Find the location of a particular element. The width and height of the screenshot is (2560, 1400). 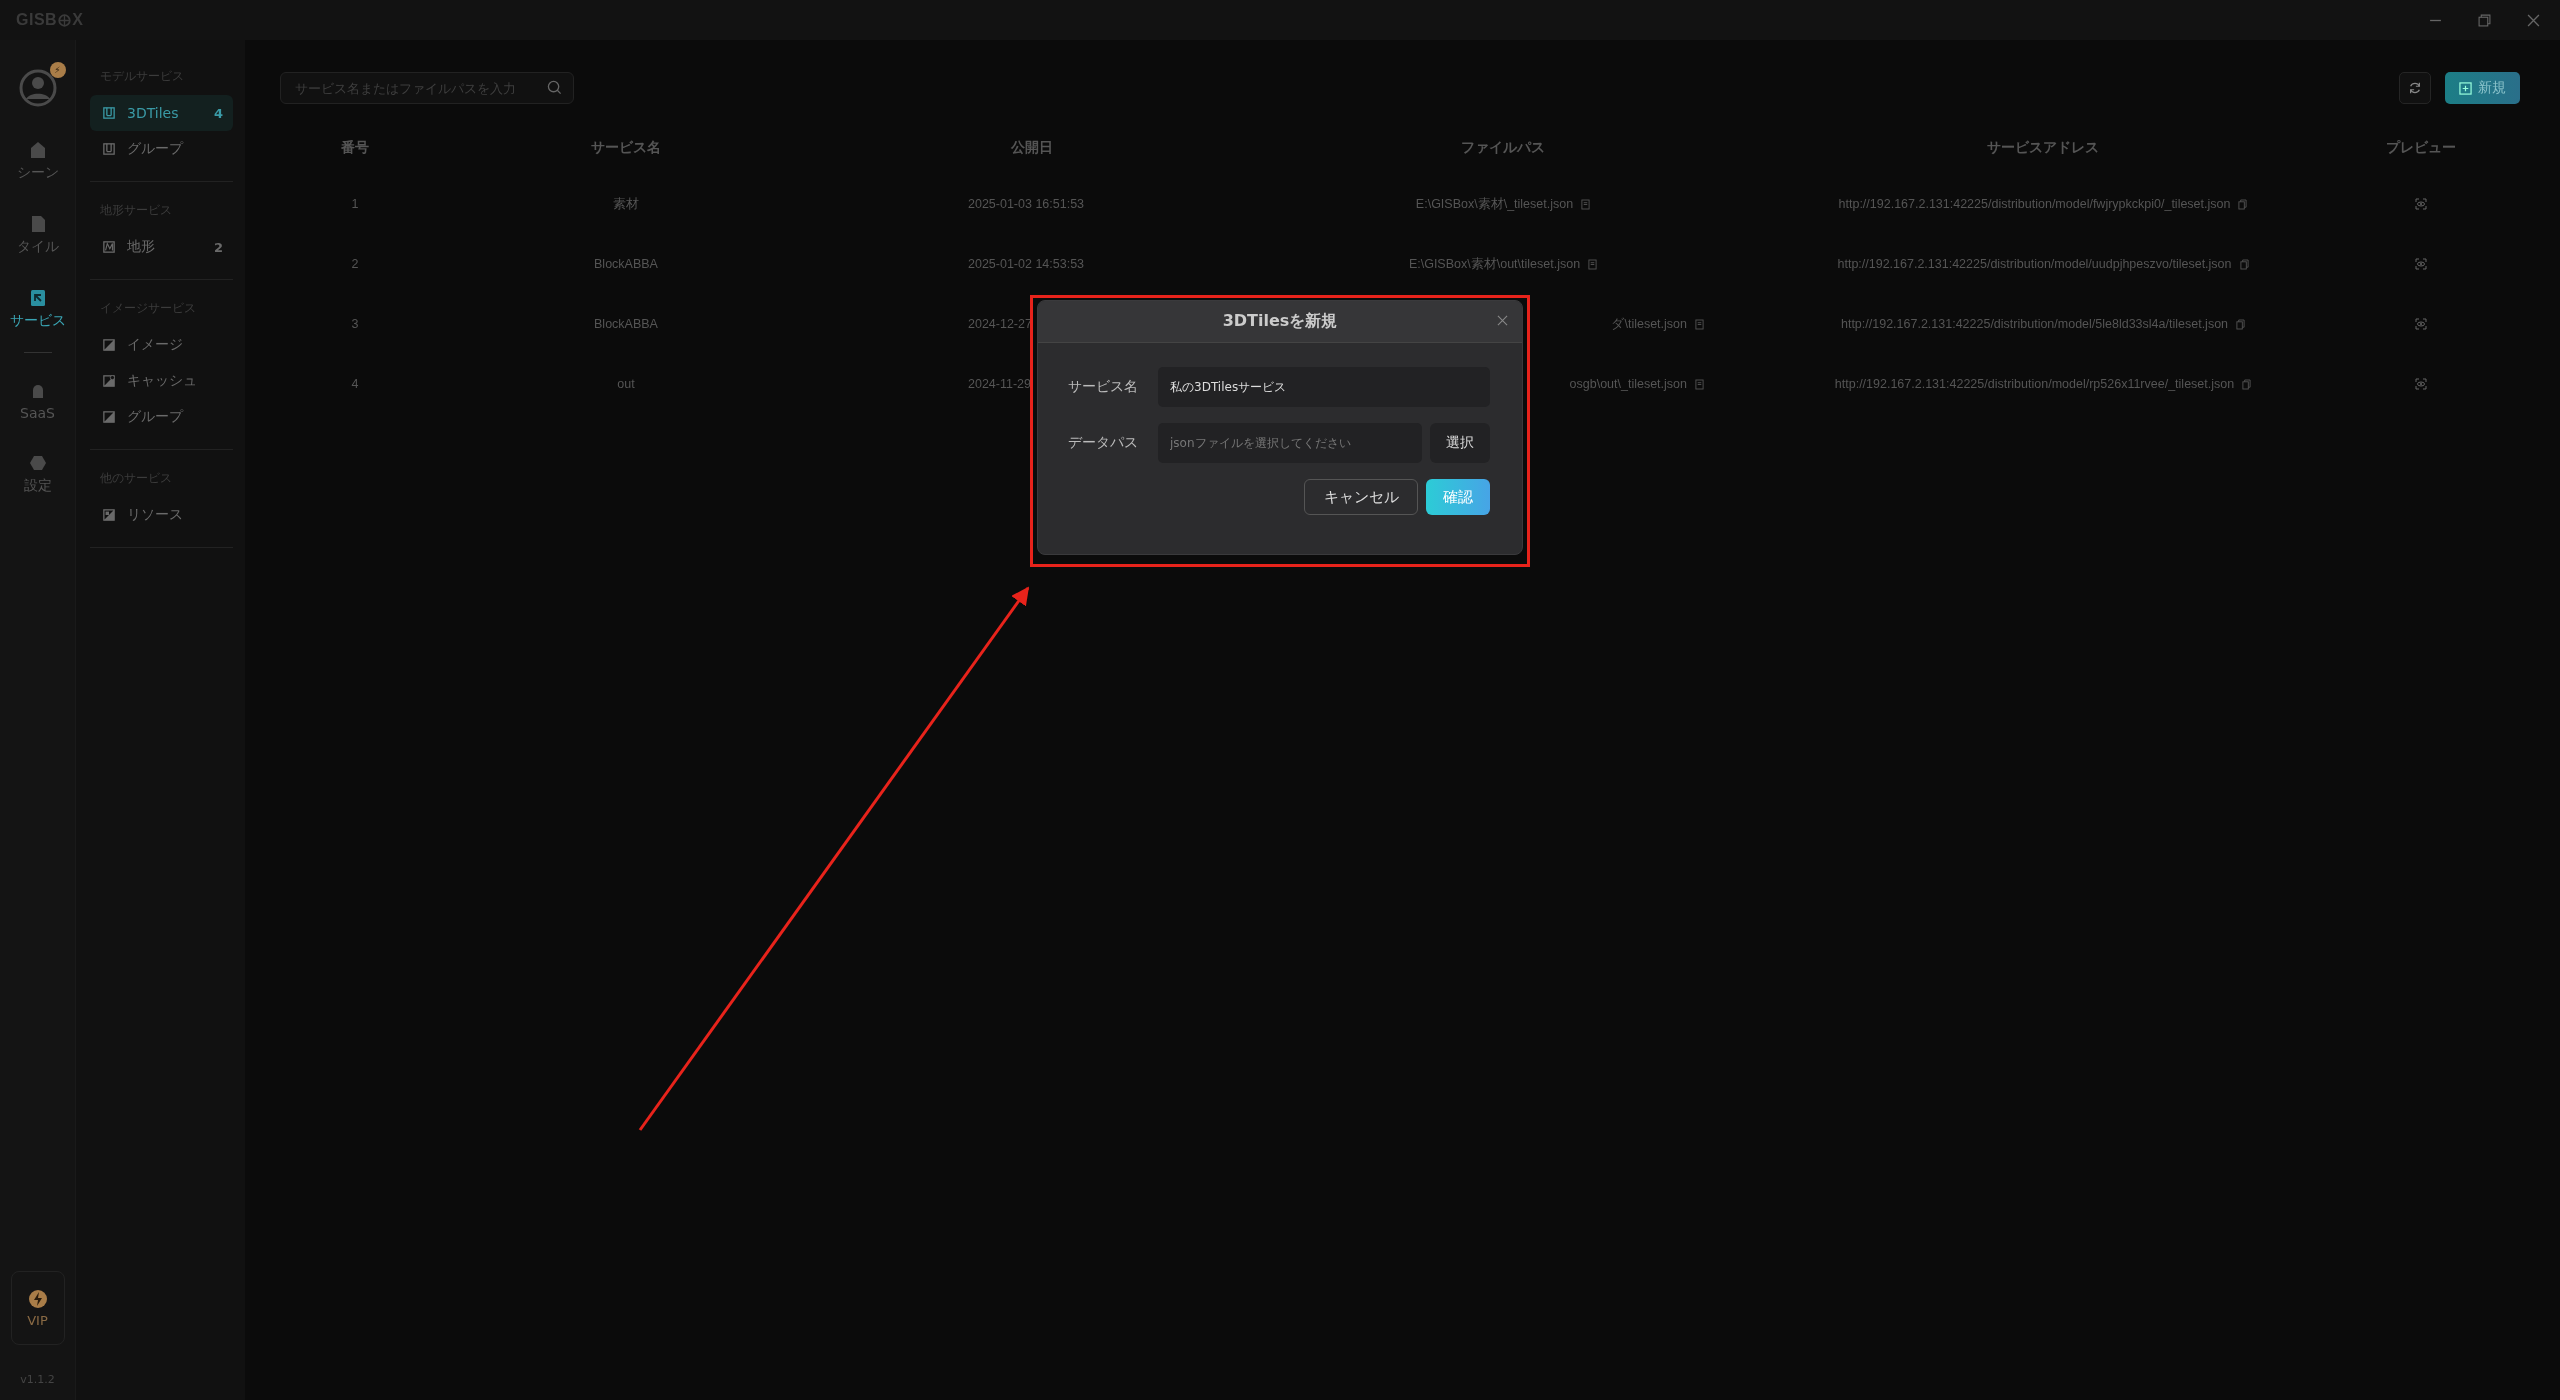

column-header: サービスアドレス is located at coordinates (2043, 148).